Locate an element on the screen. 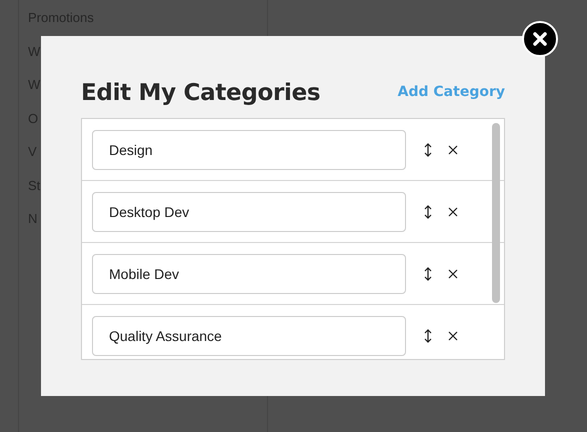 The image size is (587, 432). close-icon is located at coordinates (540, 39).